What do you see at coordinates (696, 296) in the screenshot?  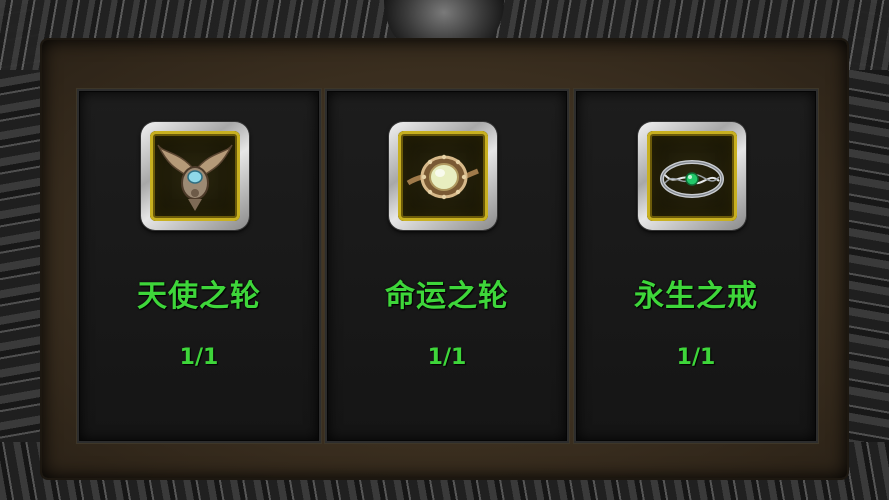 I see `item-name: 永生之戒` at bounding box center [696, 296].